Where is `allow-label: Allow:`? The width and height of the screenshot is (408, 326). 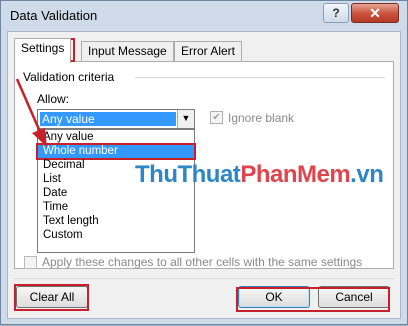 allow-label: Allow: is located at coordinates (53, 99).